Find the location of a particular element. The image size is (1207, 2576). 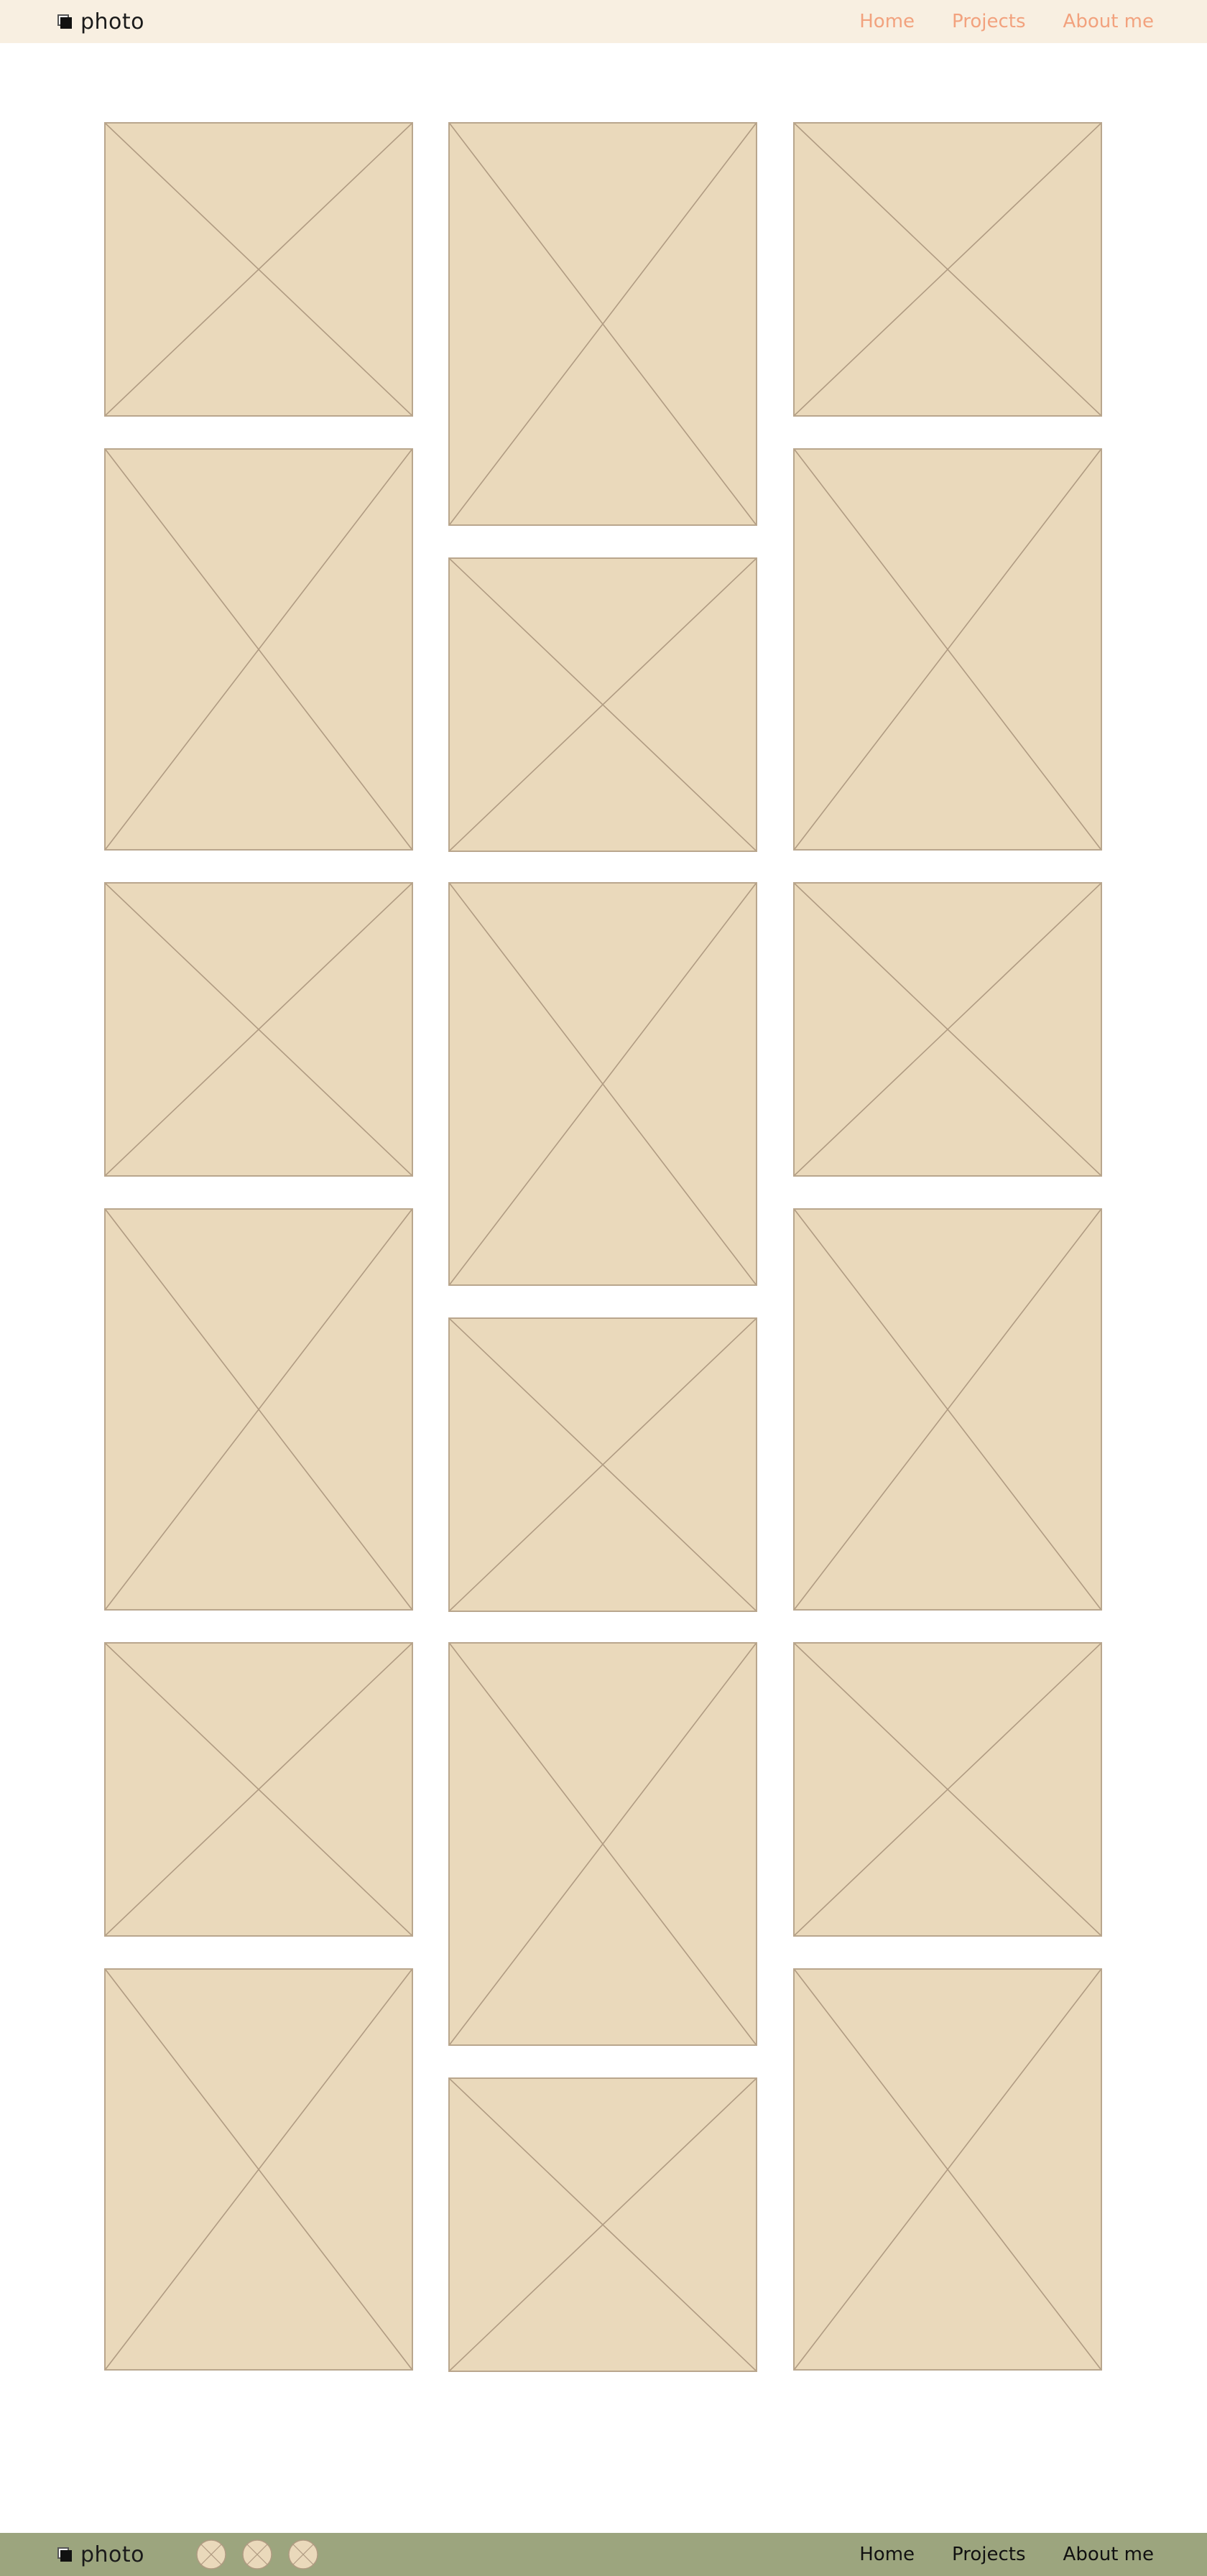

footer-nav: Home Projects About me is located at coordinates (1007, 2554).